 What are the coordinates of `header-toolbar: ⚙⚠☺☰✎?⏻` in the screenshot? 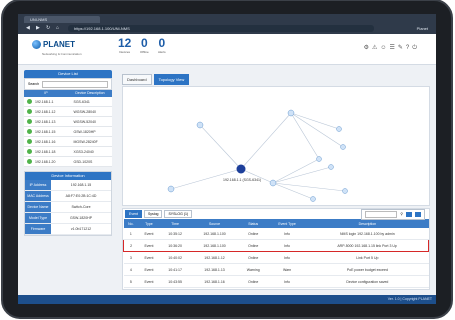 It's located at (392, 48).